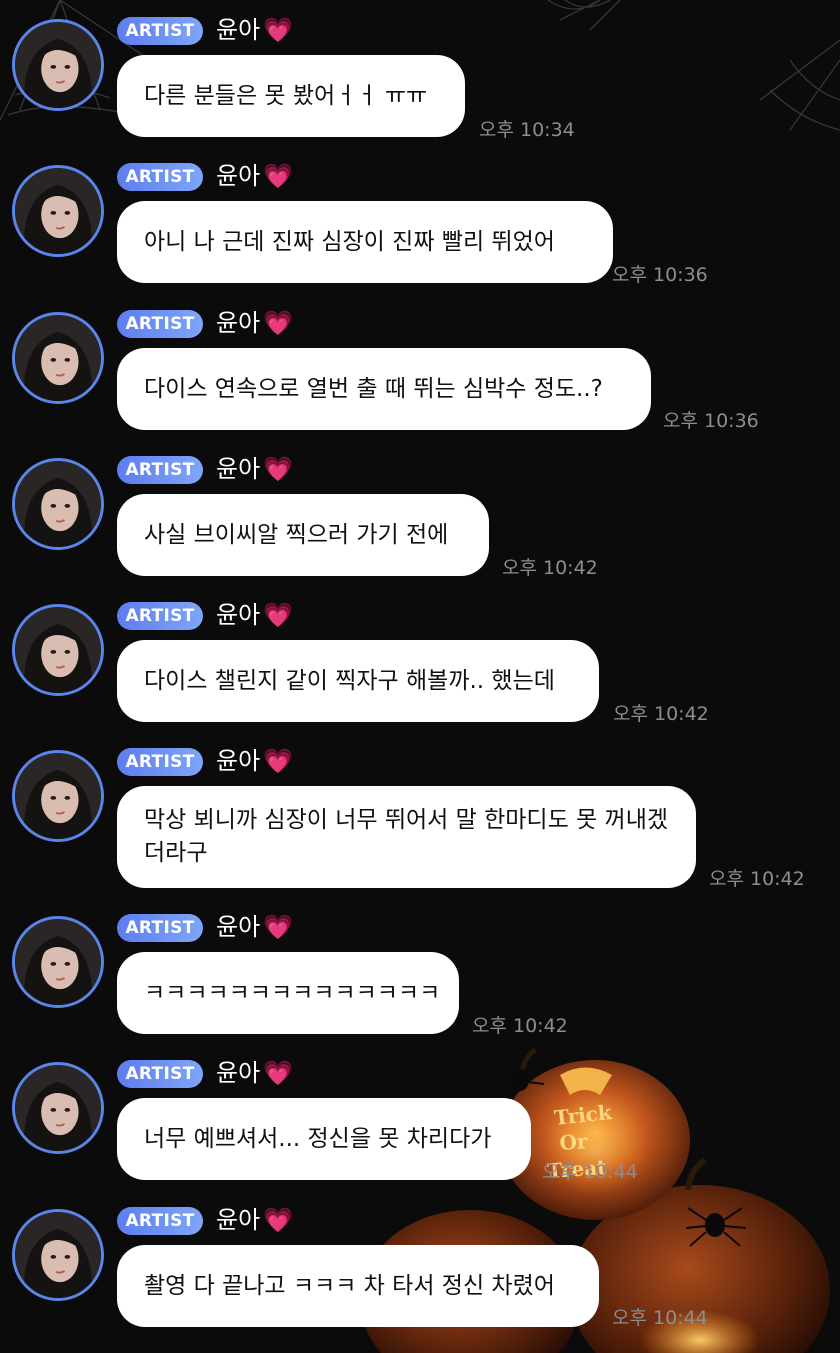  What do you see at coordinates (527, 130) in the screenshot?
I see `message-timestamp: 오후 10:34` at bounding box center [527, 130].